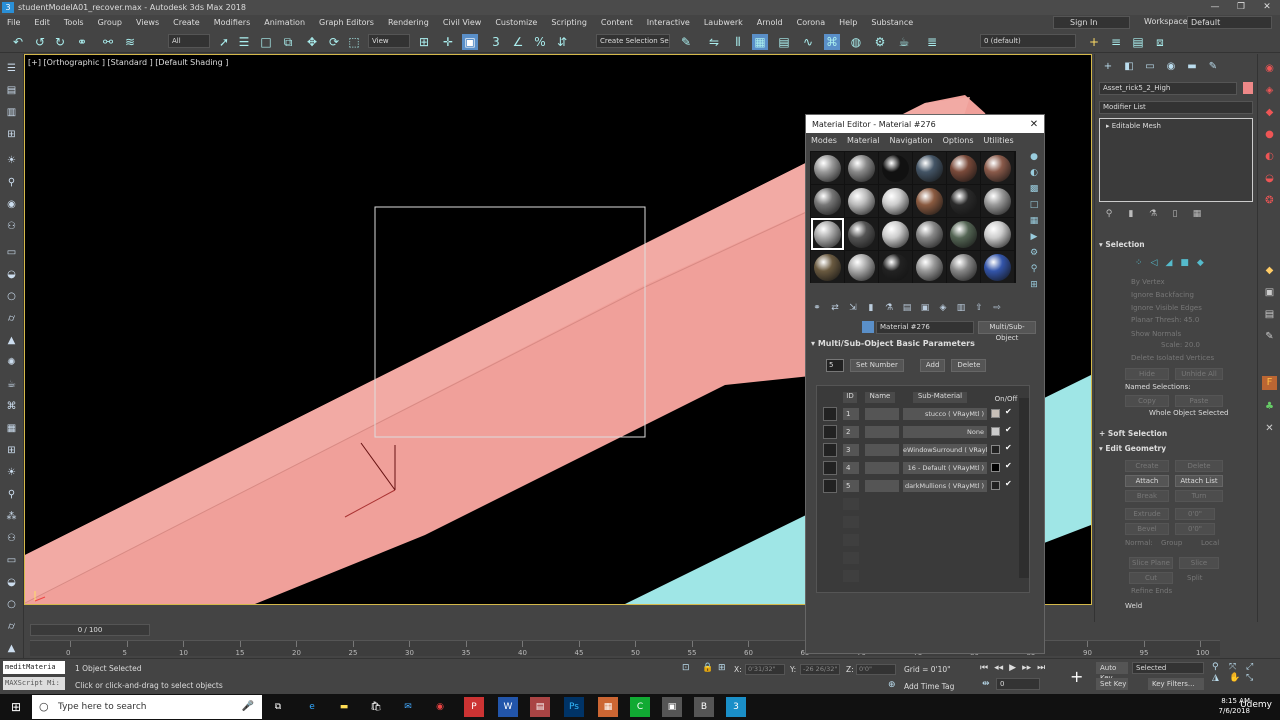 This screenshot has height=720, width=1280. I want to click on scale-icon: ⬚, so click(354, 42).